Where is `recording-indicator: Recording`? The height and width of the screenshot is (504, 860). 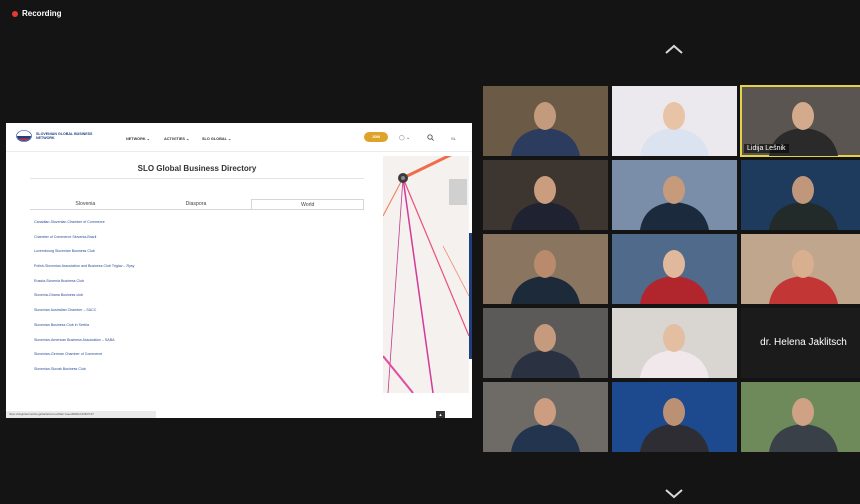
recording-indicator: Recording is located at coordinates (37, 13).